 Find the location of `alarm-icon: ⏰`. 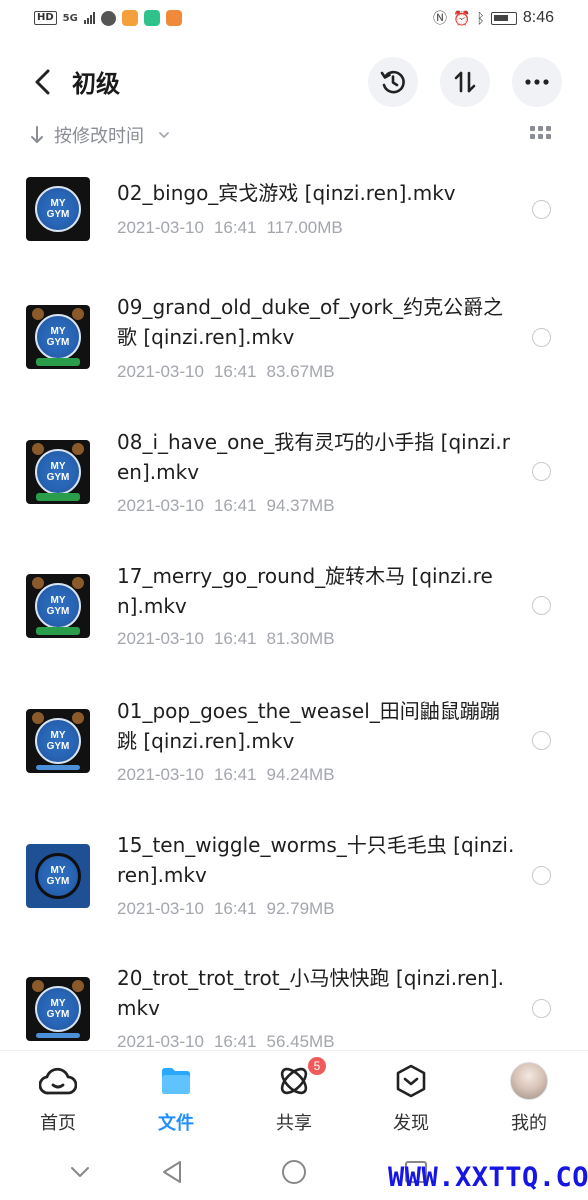

alarm-icon: ⏰ is located at coordinates (462, 17).